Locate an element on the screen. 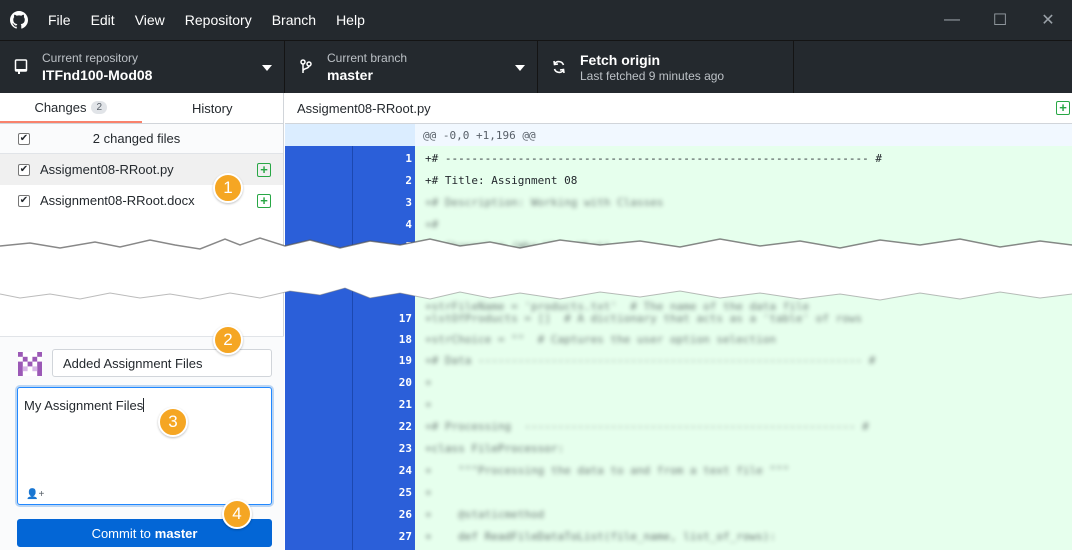 This screenshot has height=550, width=1072. sidebar-tabs: Changes 2 History is located at coordinates (141, 108).